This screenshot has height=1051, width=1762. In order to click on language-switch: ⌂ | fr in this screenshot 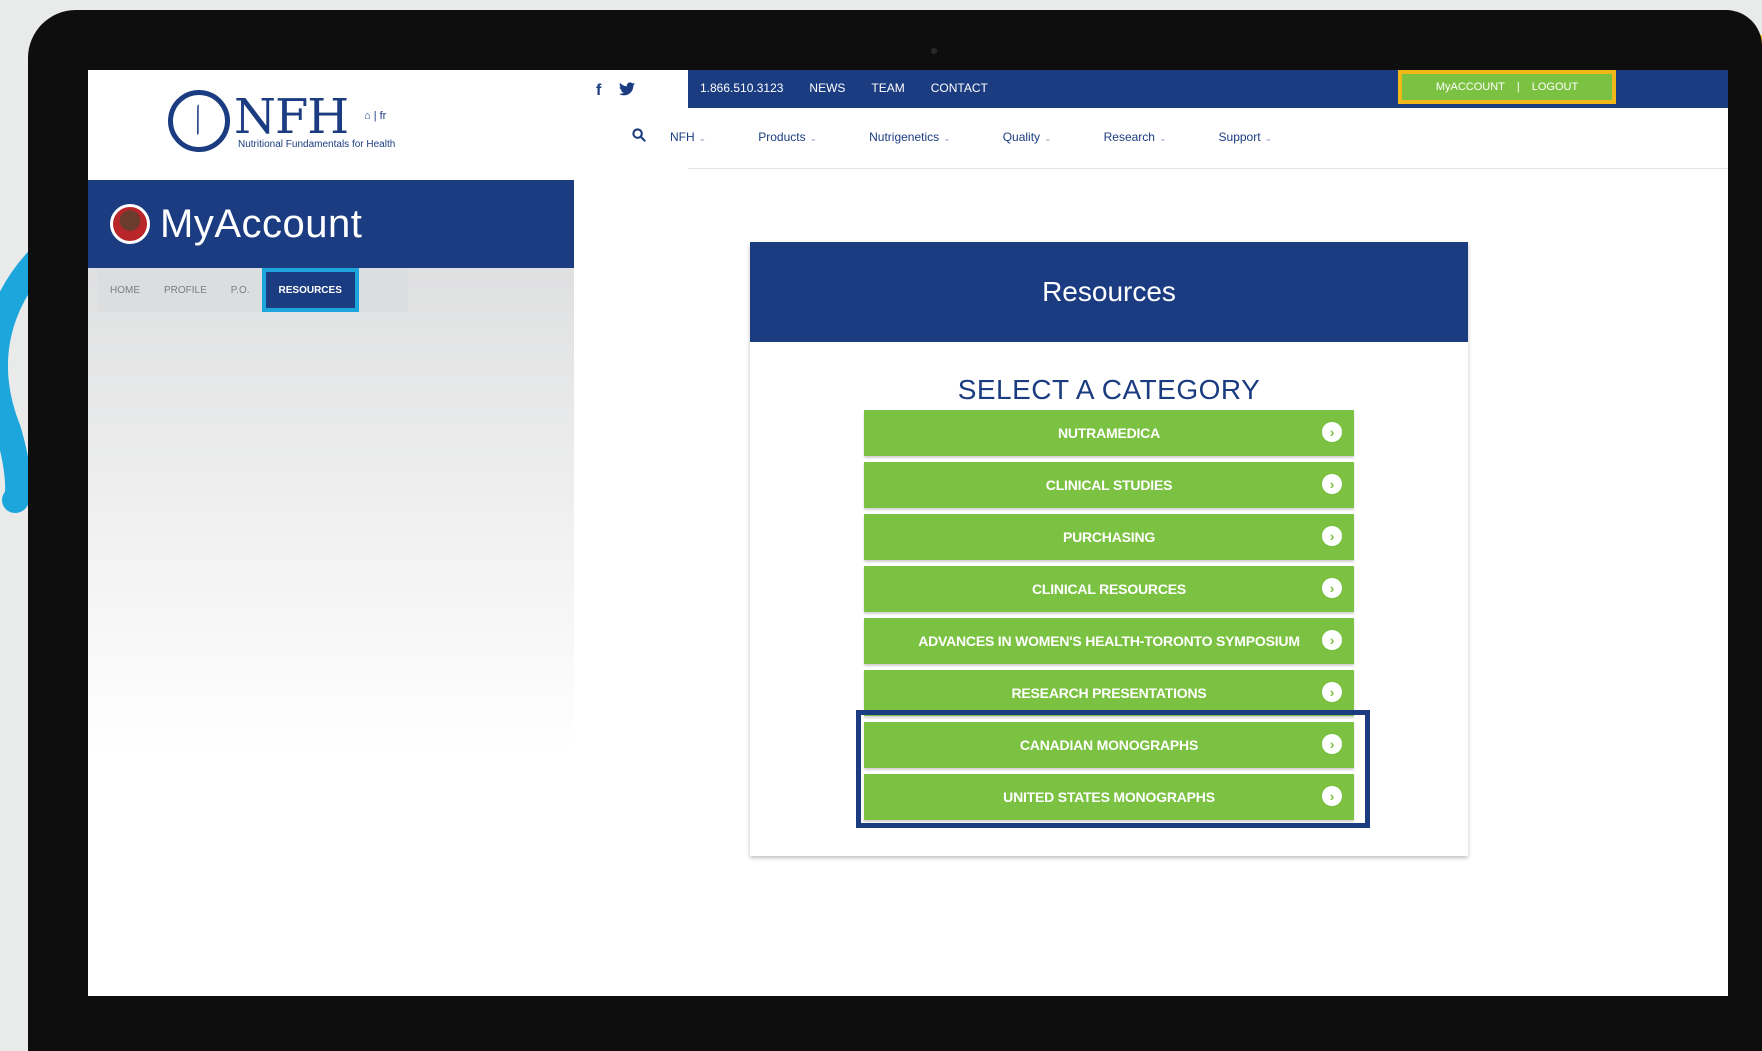, I will do `click(375, 116)`.